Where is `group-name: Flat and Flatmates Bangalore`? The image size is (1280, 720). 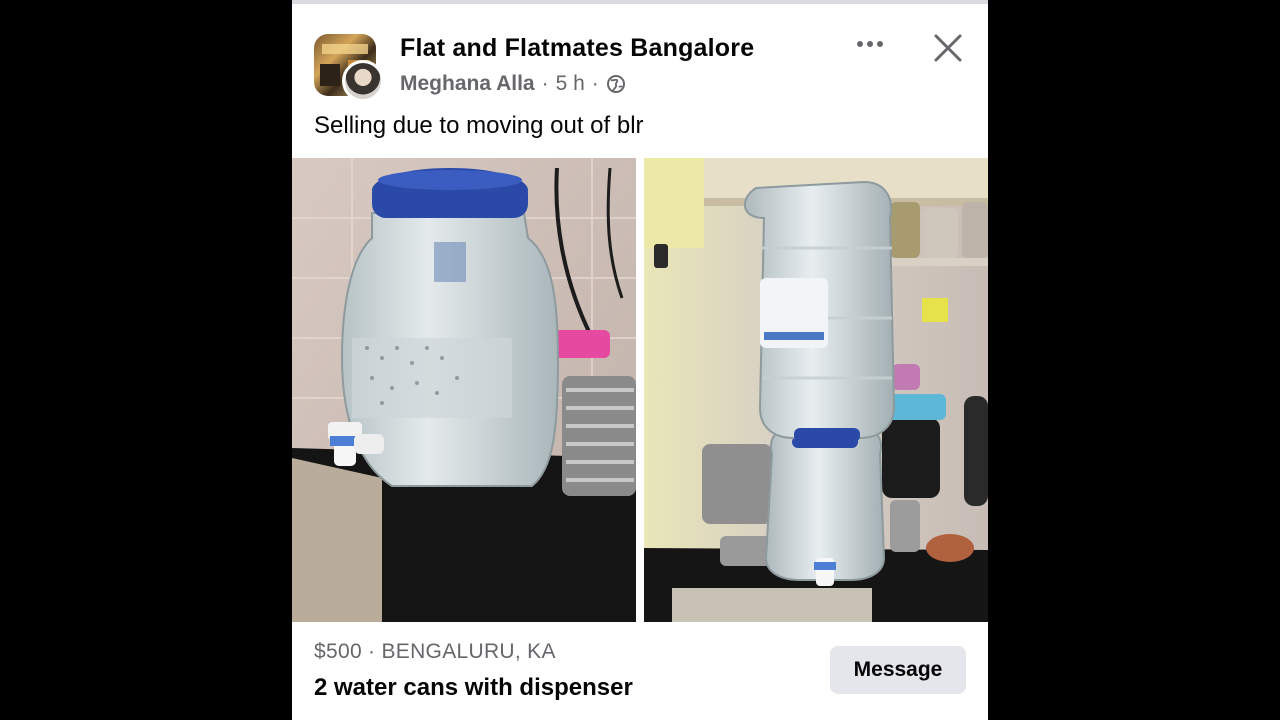 group-name: Flat and Flatmates Bangalore is located at coordinates (577, 48).